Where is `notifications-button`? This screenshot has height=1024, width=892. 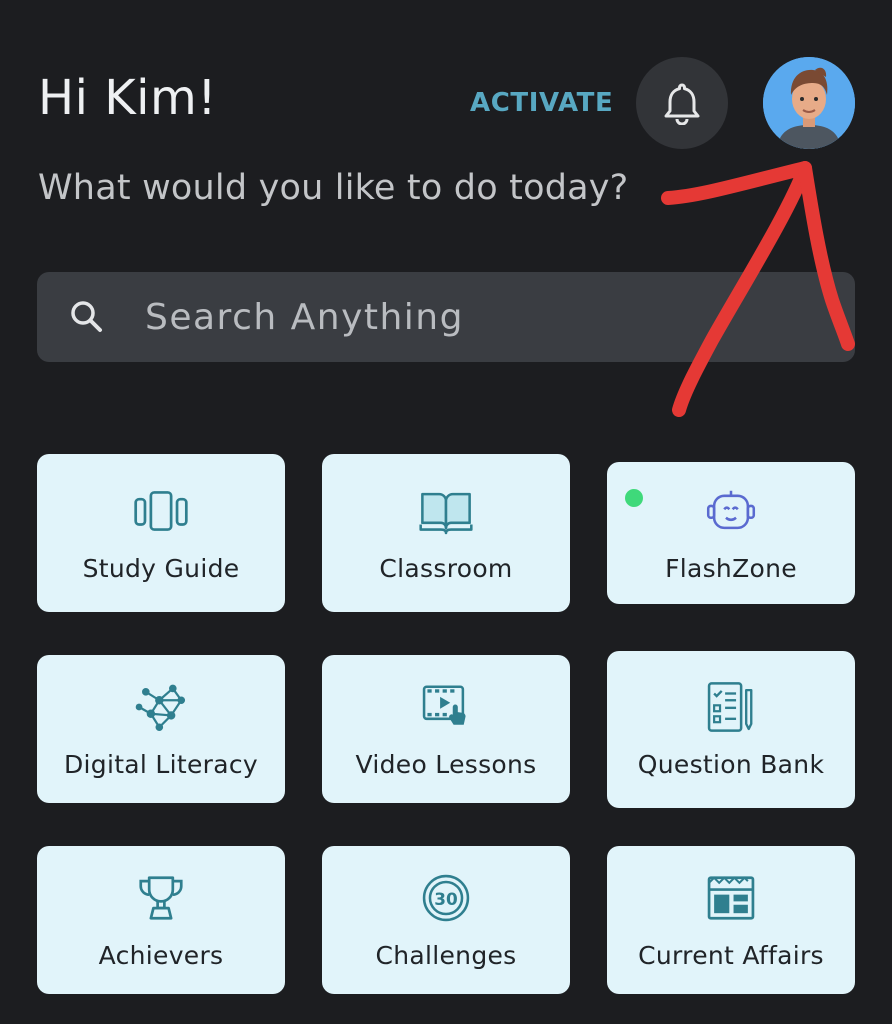 notifications-button is located at coordinates (682, 103).